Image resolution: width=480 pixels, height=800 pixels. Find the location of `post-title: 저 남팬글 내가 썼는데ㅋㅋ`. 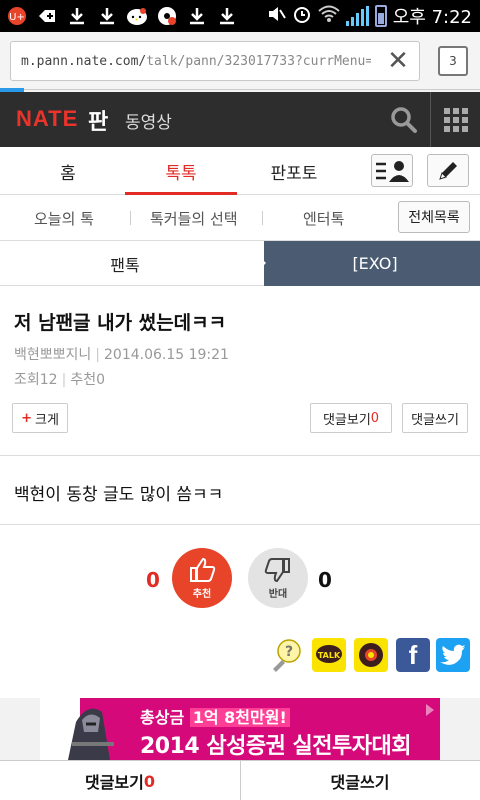

post-title: 저 남팬글 내가 썼는데ㅋㅋ is located at coordinates (120, 323).